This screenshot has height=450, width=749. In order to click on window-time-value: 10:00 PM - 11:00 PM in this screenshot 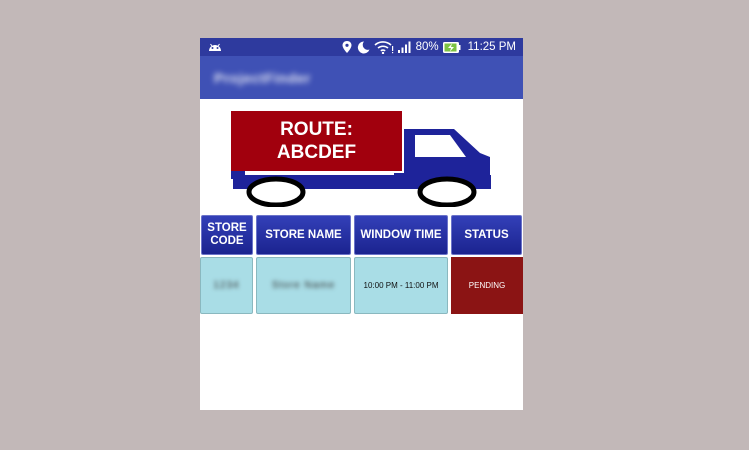, I will do `click(401, 285)`.